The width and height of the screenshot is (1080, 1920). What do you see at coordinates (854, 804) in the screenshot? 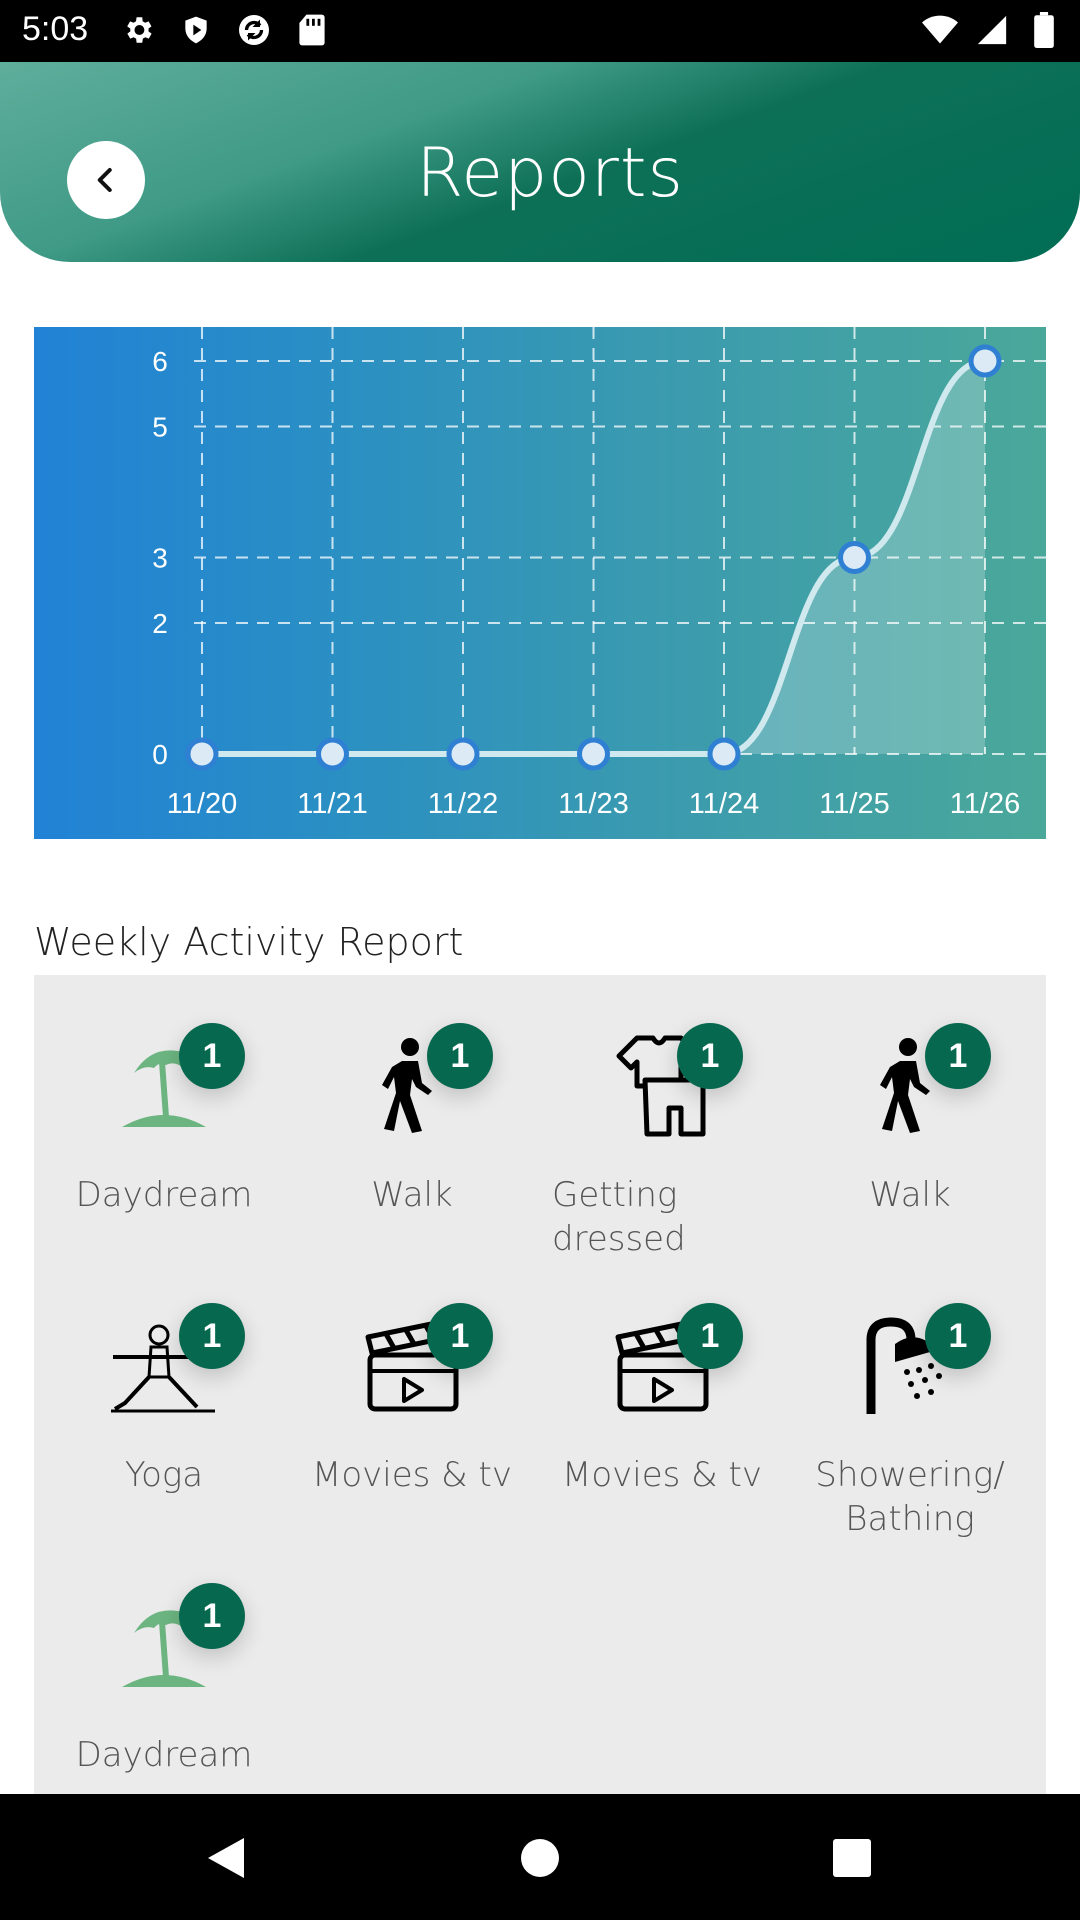
I see `x-tick-label: 11/25` at bounding box center [854, 804].